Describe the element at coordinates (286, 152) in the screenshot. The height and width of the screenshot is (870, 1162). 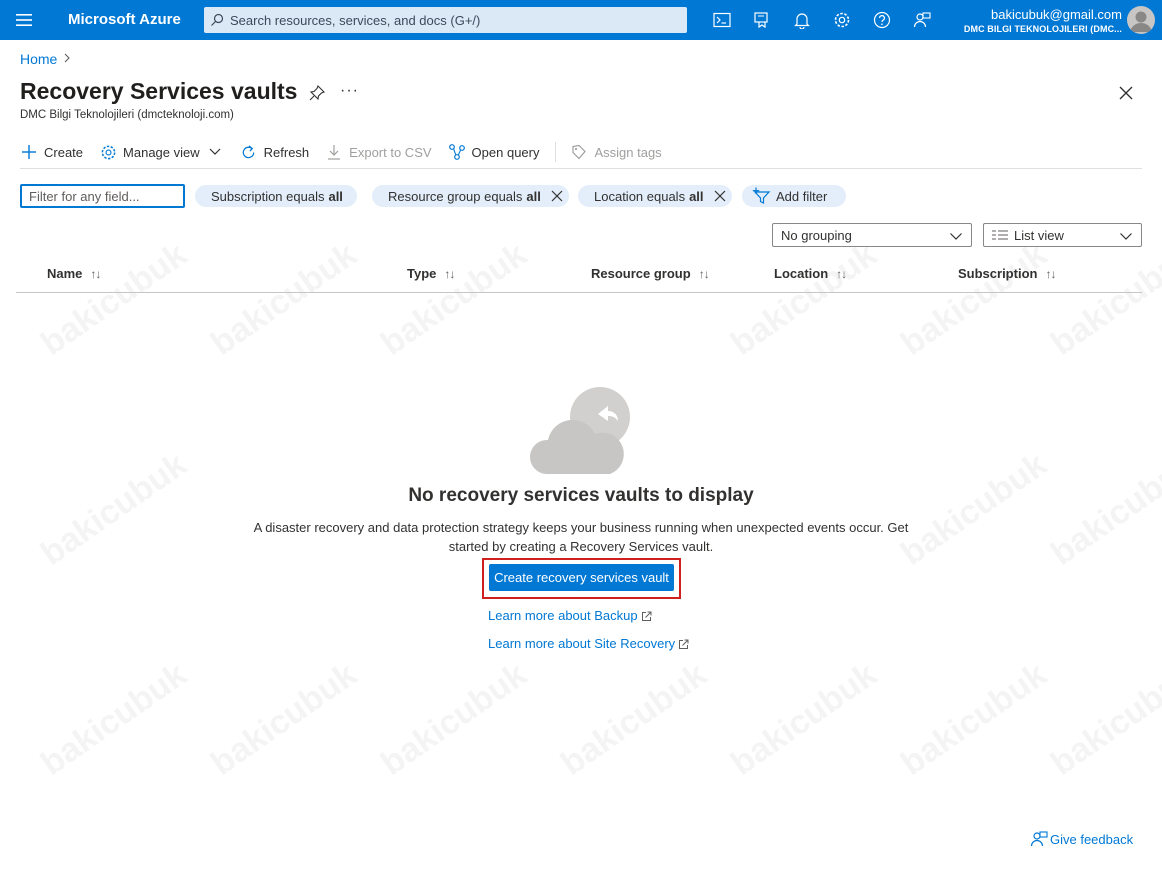
I see `refresh-label: Refresh` at that location.